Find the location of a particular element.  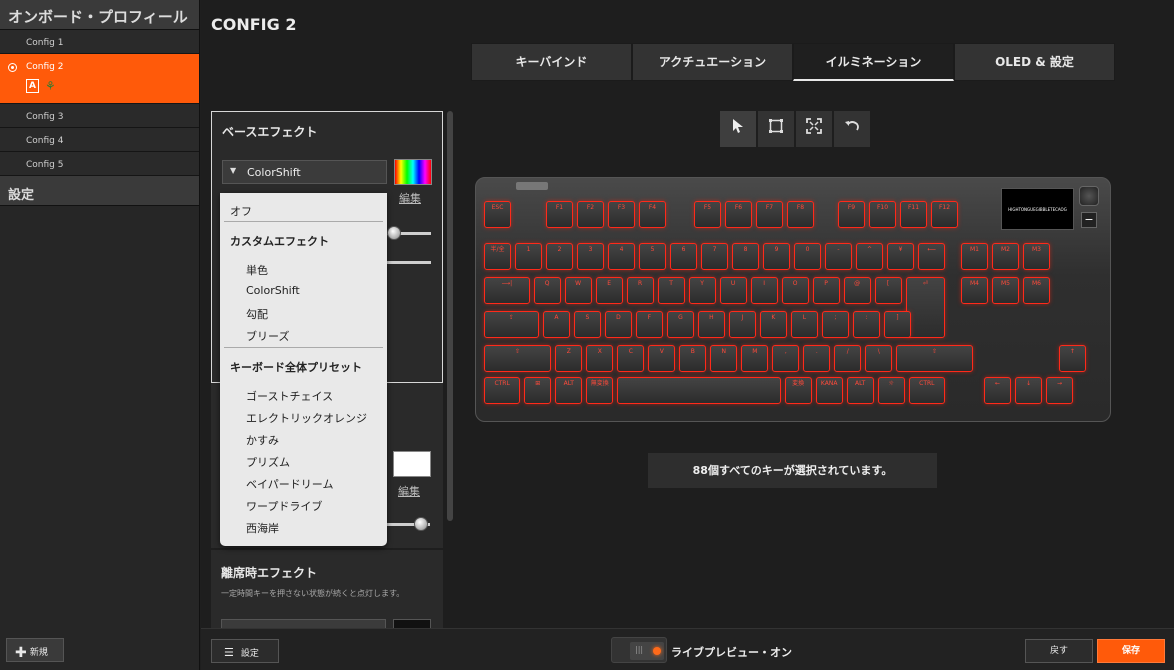

color-swatch-rainbow is located at coordinates (413, 172).